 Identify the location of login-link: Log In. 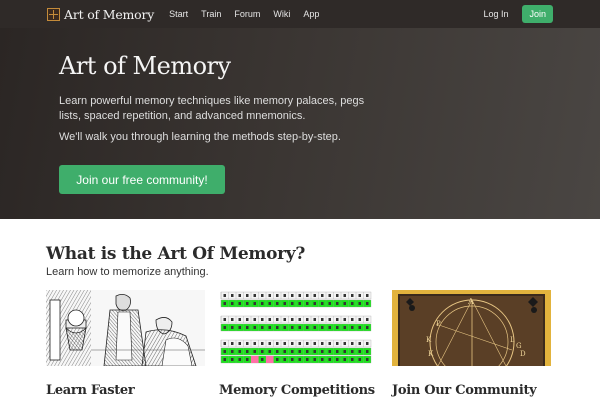
(495, 14).